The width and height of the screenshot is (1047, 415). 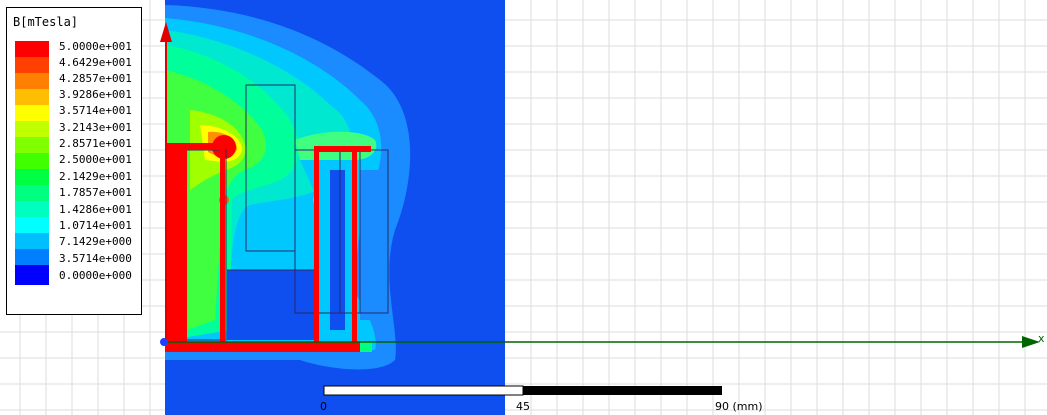 What do you see at coordinates (95, 241) in the screenshot?
I see `legend-label: 7.1429e+000` at bounding box center [95, 241].